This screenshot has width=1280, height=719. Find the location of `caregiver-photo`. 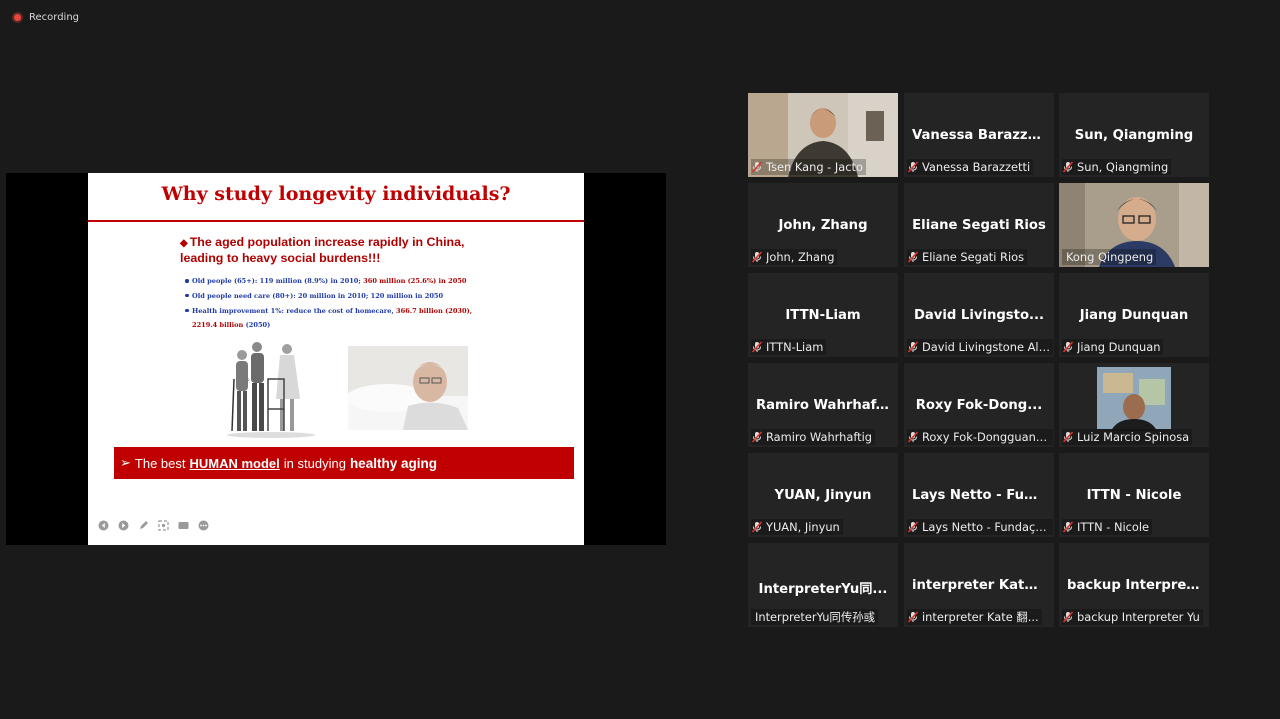

caregiver-photo is located at coordinates (271, 389).